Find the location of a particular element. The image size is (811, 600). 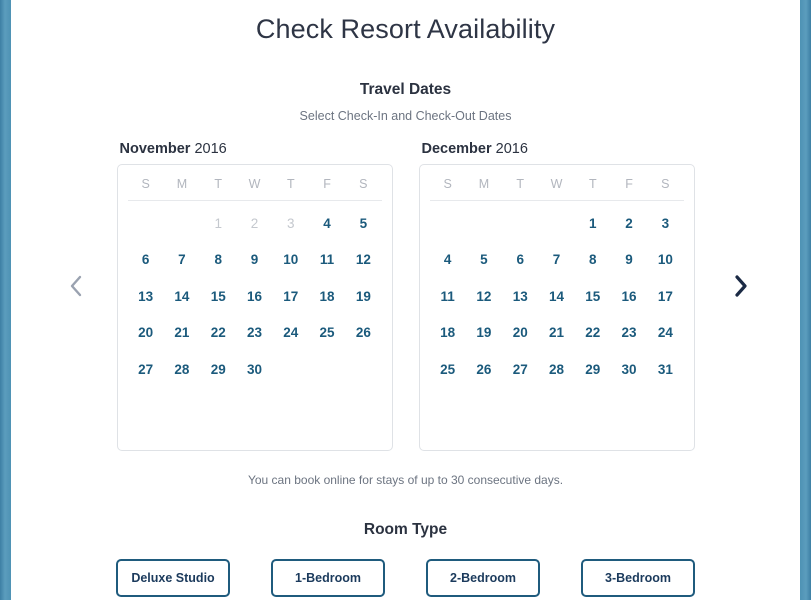

day-cell-disabled: 3 is located at coordinates (291, 223).